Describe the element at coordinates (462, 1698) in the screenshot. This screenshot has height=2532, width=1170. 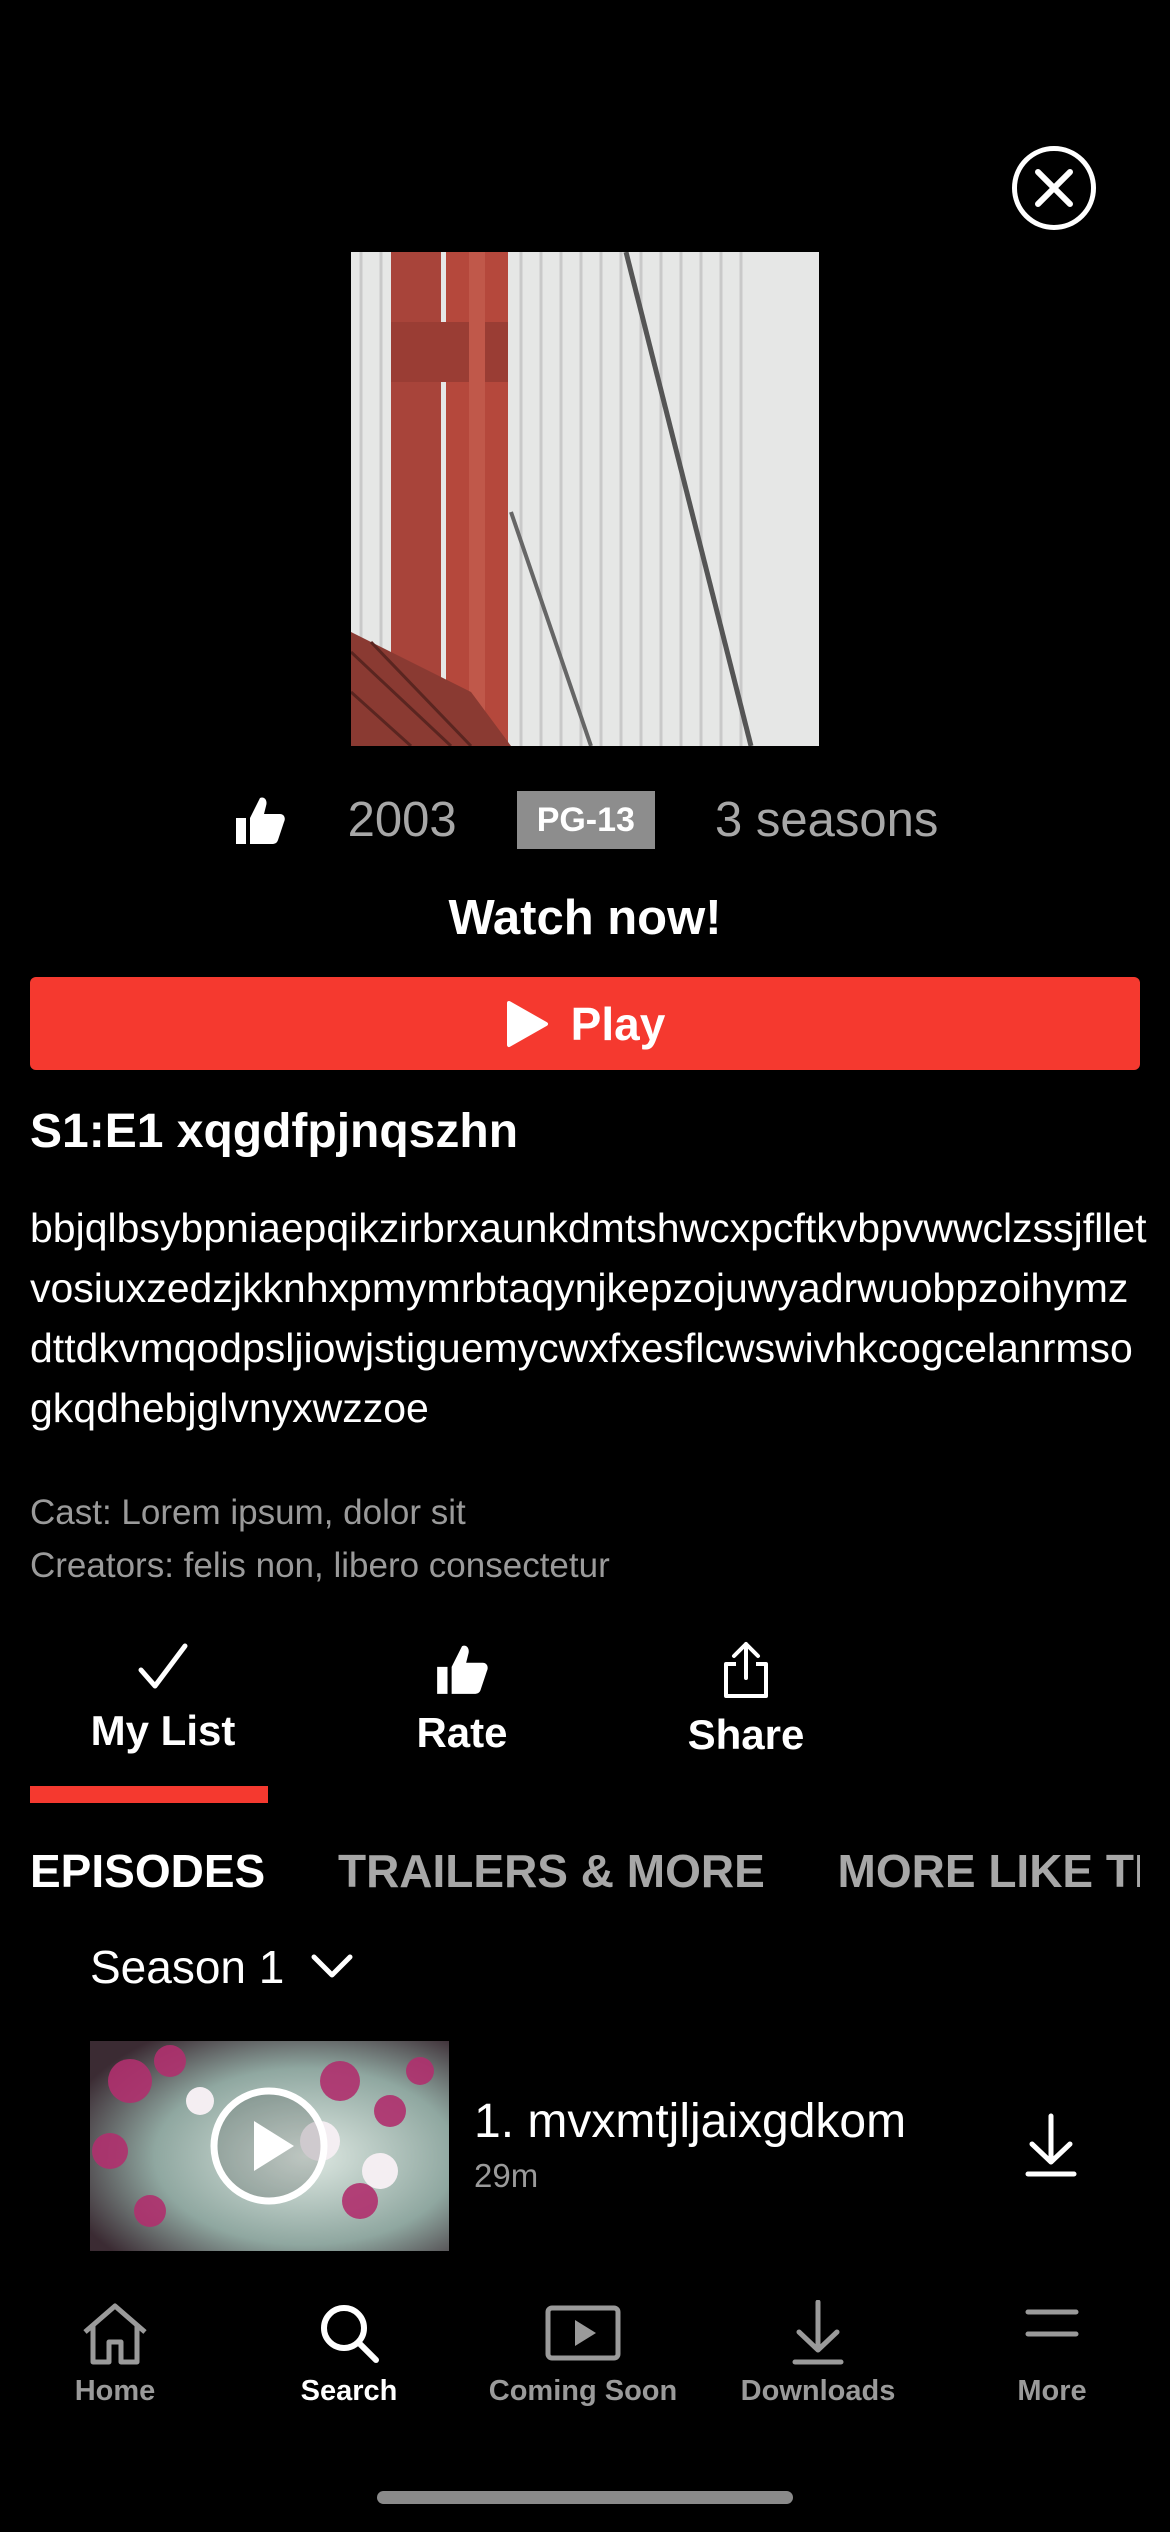
I see `rate-button: Rate` at that location.